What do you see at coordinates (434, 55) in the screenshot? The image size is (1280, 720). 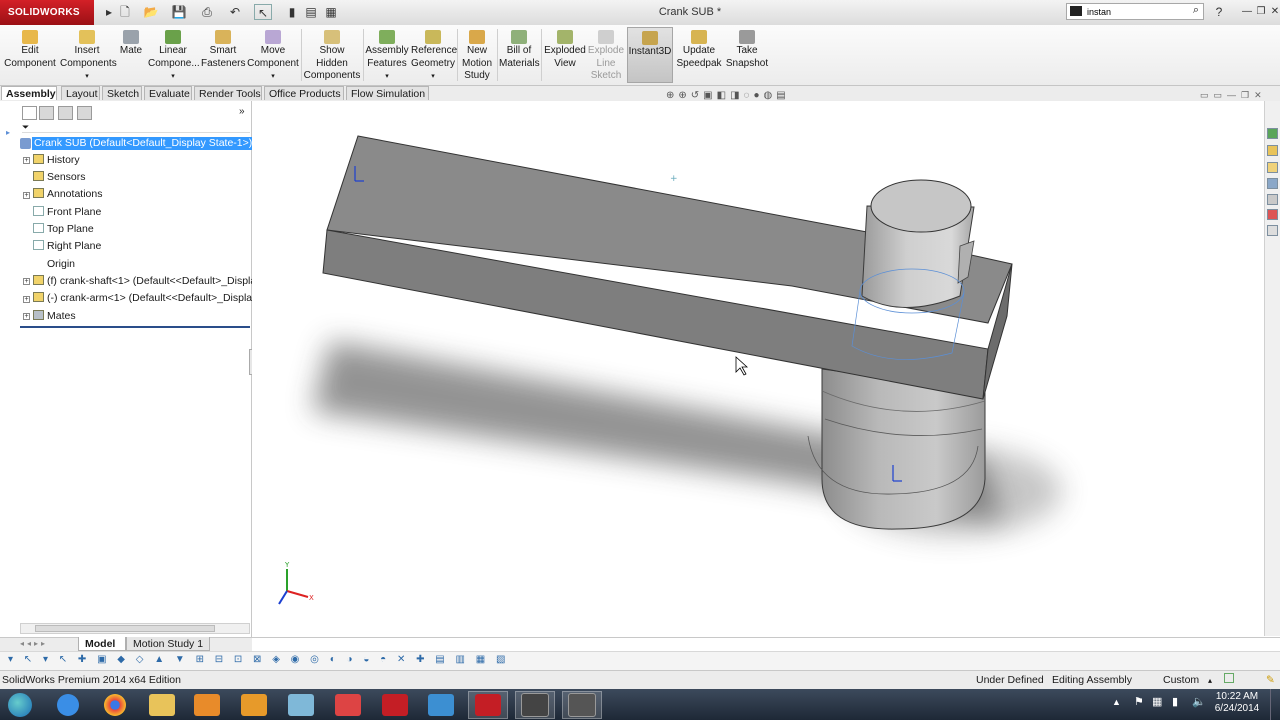 I see `reference-geometry-button: Reference Geometry ▾` at bounding box center [434, 55].